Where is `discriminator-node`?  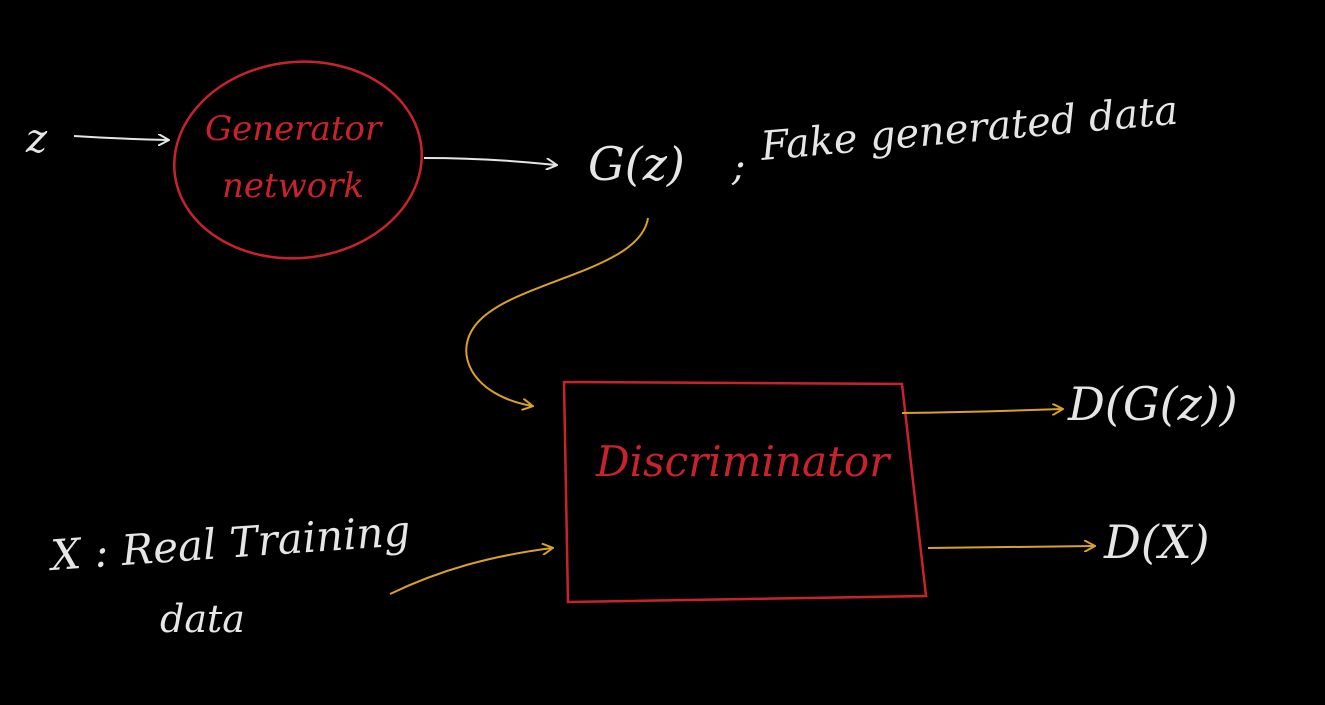 discriminator-node is located at coordinates (745, 492).